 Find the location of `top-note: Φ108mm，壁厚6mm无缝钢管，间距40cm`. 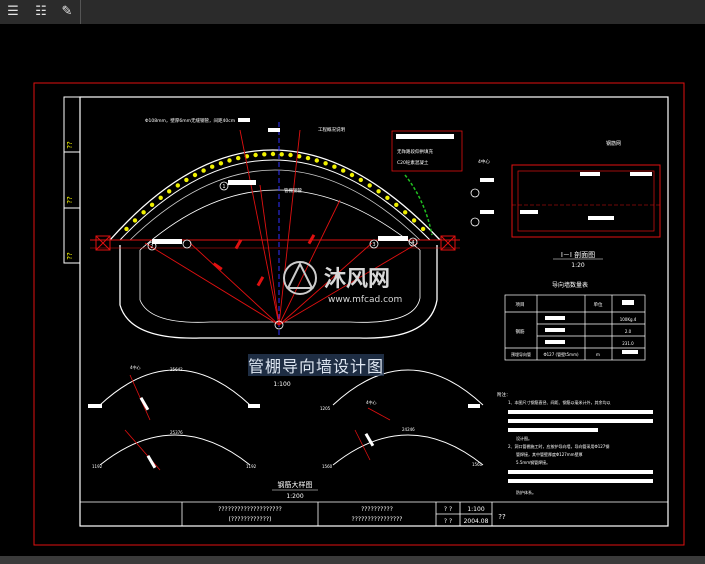

top-note: Φ108mm，壁厚6mm无缝钢管，间距40cm is located at coordinates (190, 120).